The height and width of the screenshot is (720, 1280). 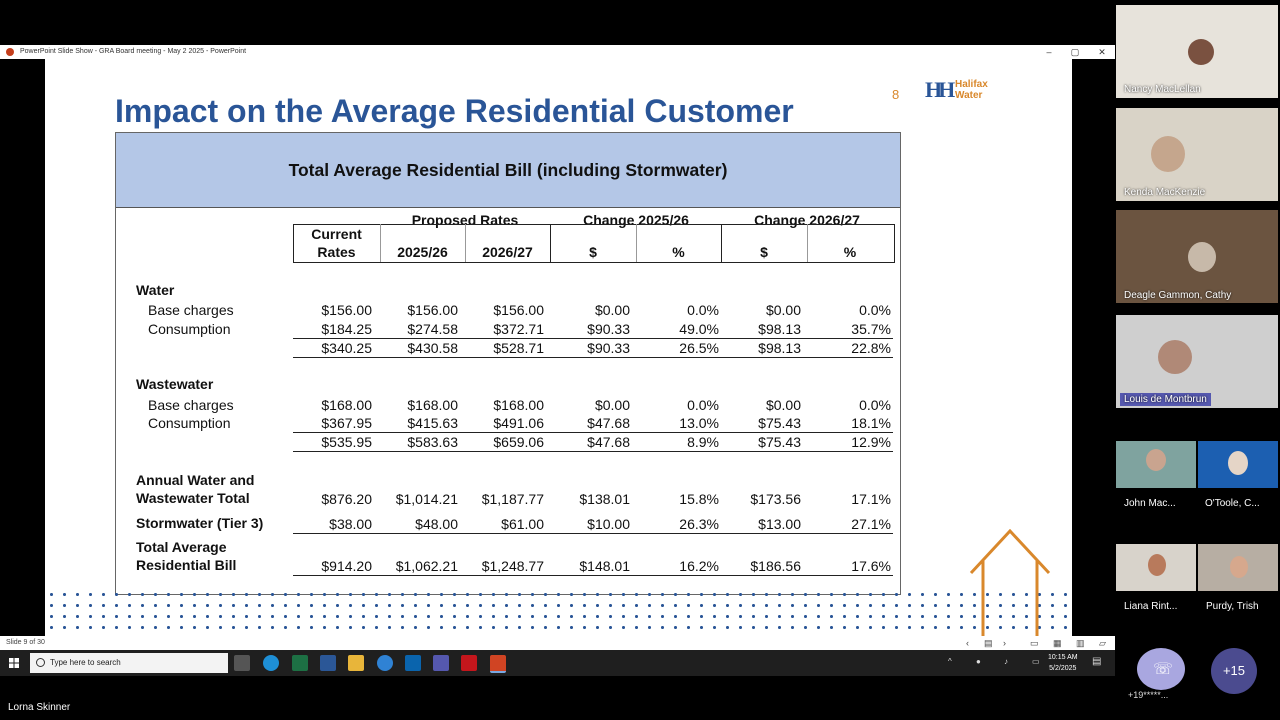 I want to click on notifications-icon: ▤, so click(x=1096, y=661).